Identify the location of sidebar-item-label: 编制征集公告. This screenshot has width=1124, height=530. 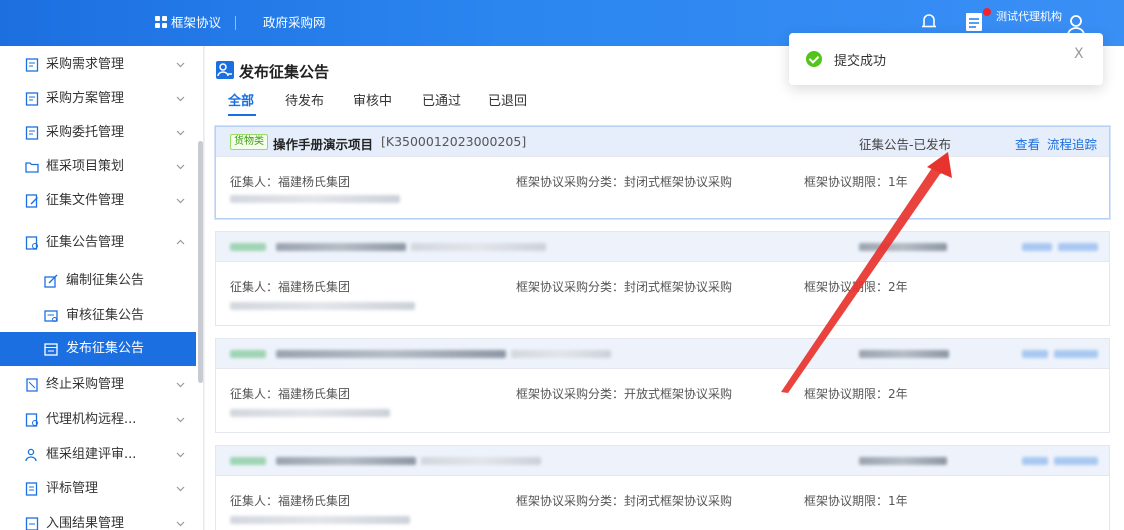
(105, 280).